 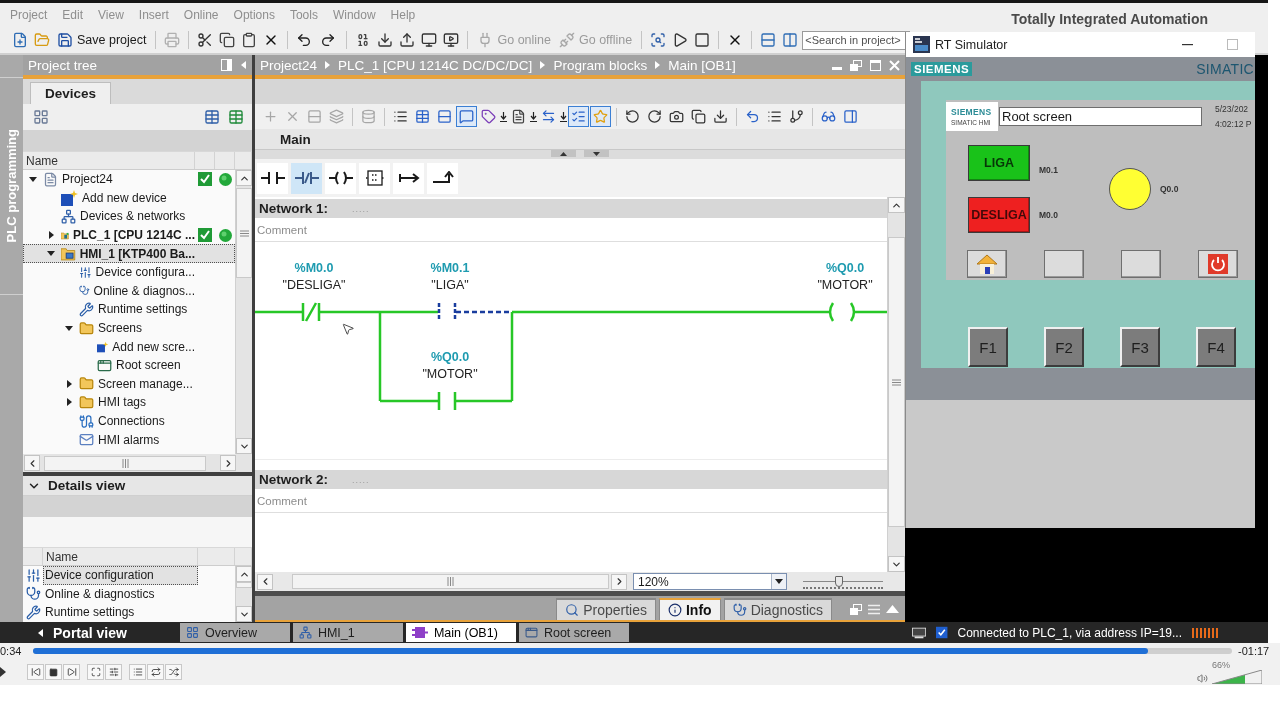 I want to click on zoom-slider, so click(x=843, y=581).